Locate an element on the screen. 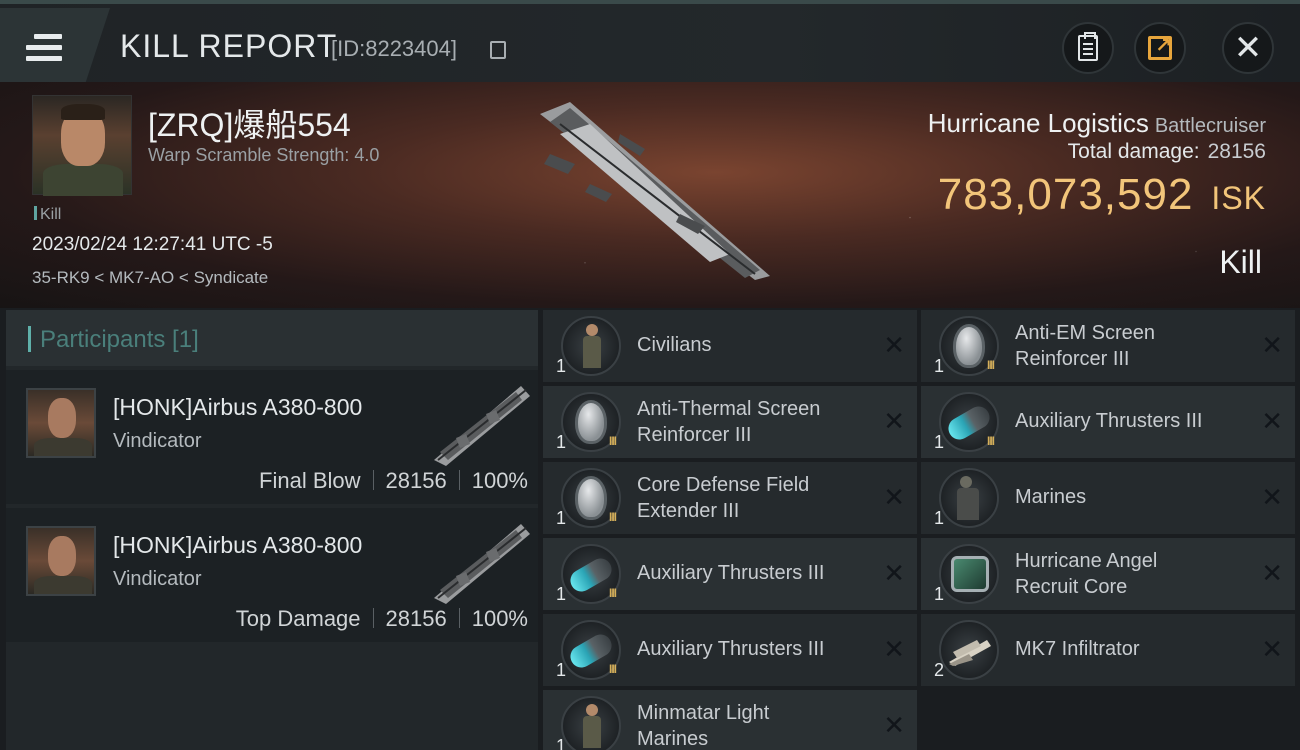  item-row: 1 Hurricane Angel Recruit Core ✕ is located at coordinates (1108, 574).